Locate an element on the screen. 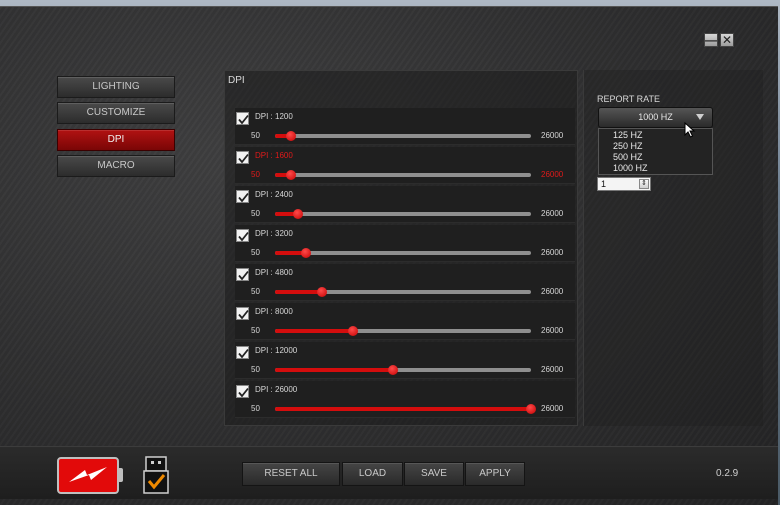 Image resolution: width=780 pixels, height=505 pixels. dpi-row: DPI : 26000 50 26000 is located at coordinates (405, 399).